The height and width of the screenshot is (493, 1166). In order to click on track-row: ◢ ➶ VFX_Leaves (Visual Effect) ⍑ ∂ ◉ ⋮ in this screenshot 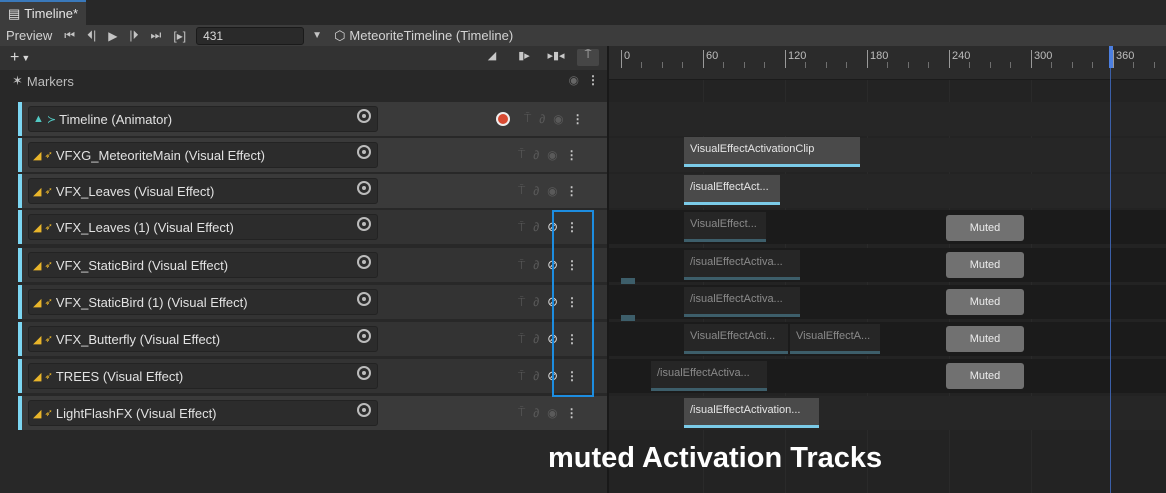, I will do `click(312, 191)`.